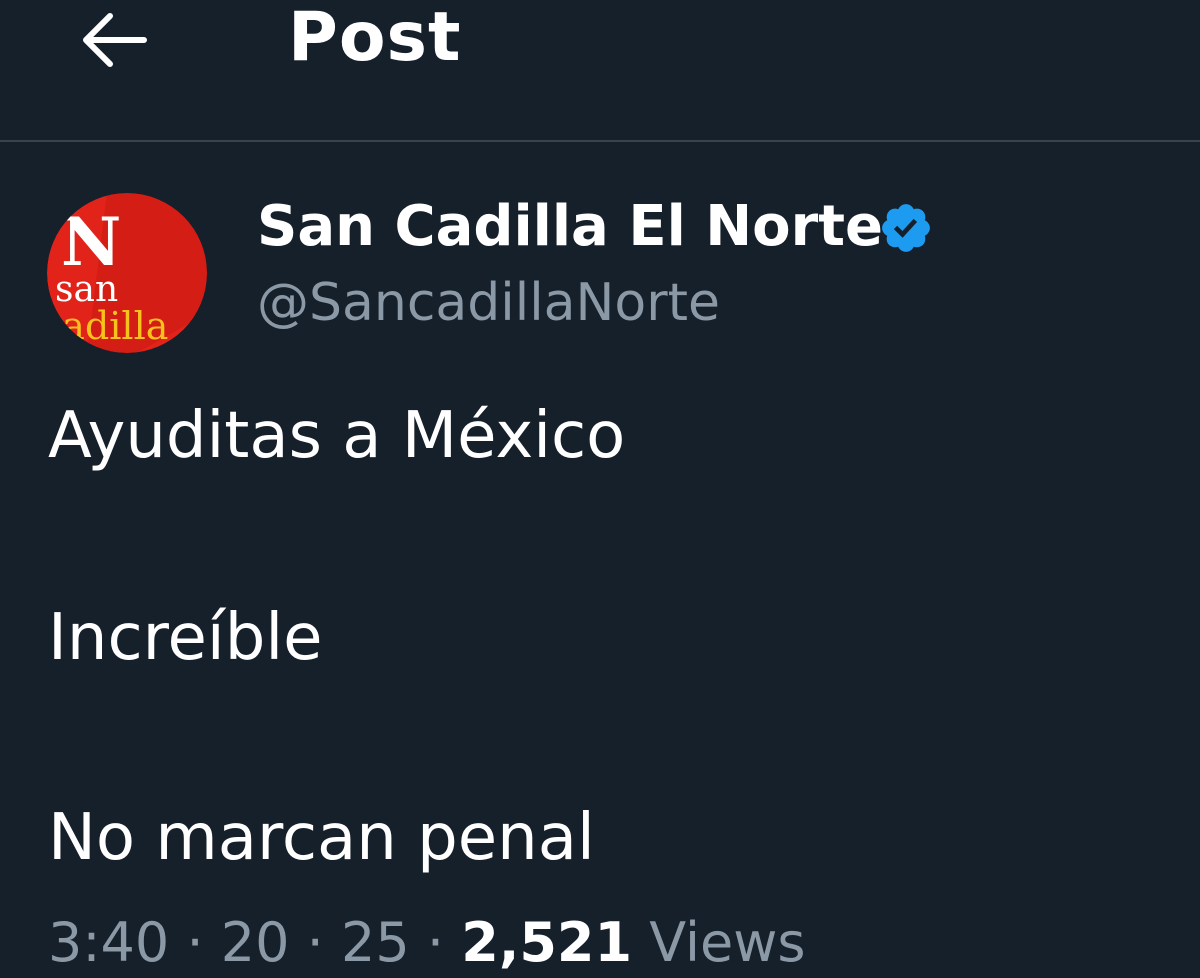 The image size is (1200, 978). Describe the element at coordinates (321, 838) in the screenshot. I see `post-text-line: No marcan penal` at that location.